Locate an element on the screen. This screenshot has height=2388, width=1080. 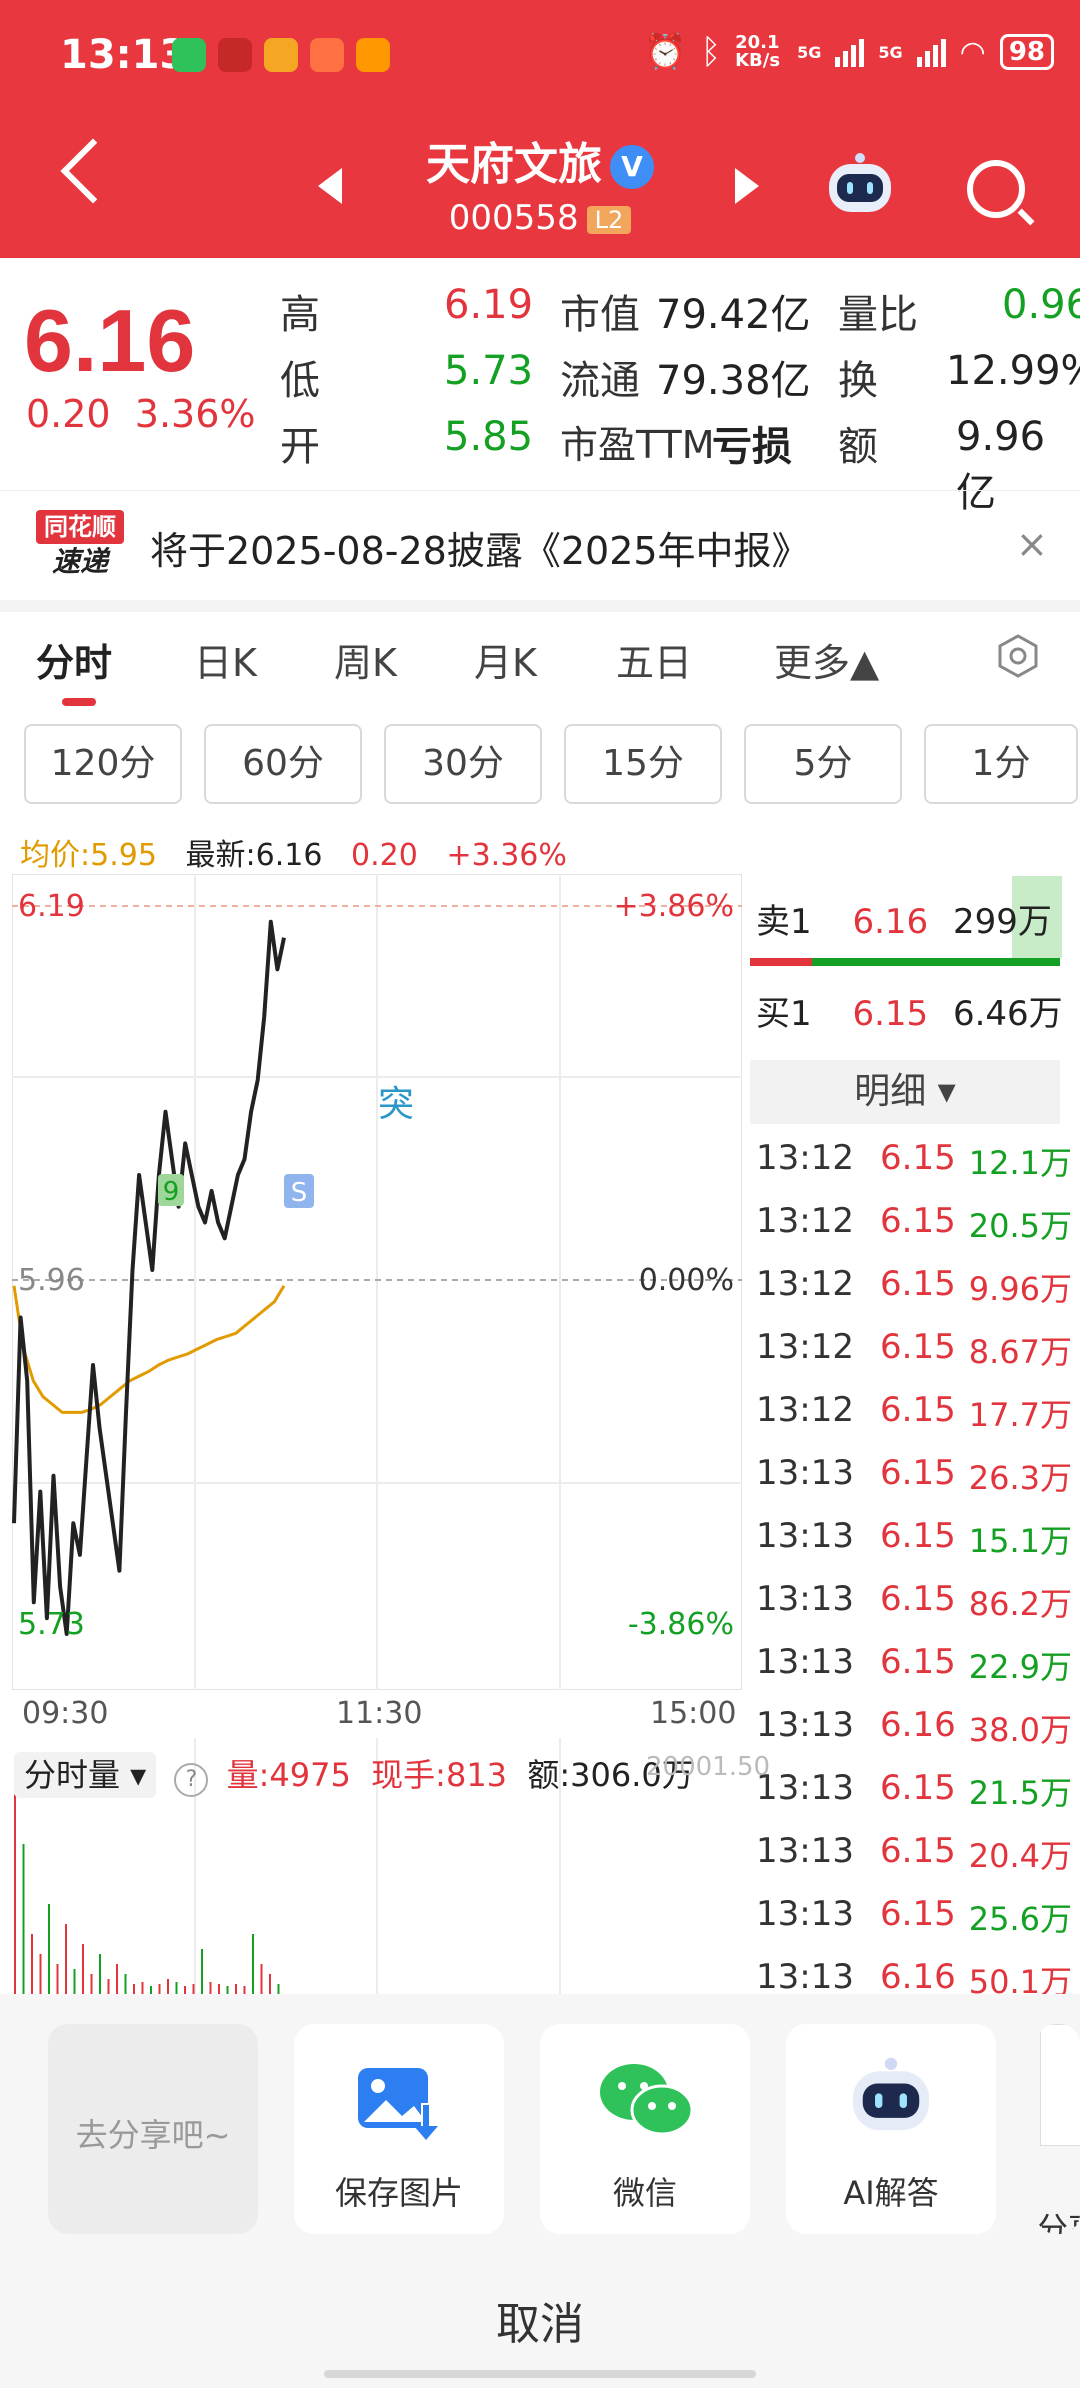
market-cap-value: 79.42亿 is located at coordinates (733, 315).